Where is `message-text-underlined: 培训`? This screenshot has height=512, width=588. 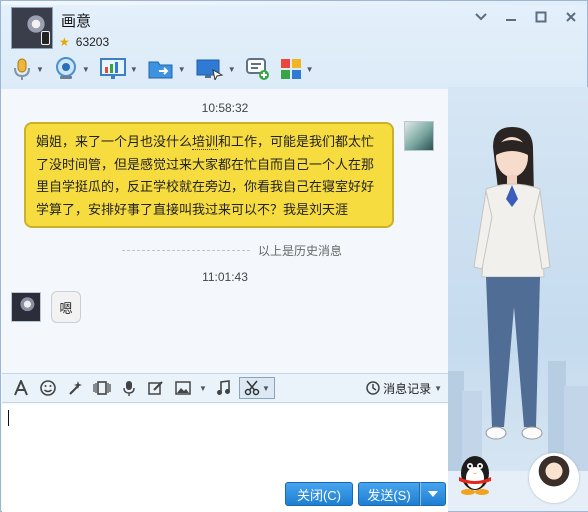 message-text-underlined: 培训 is located at coordinates (205, 142).